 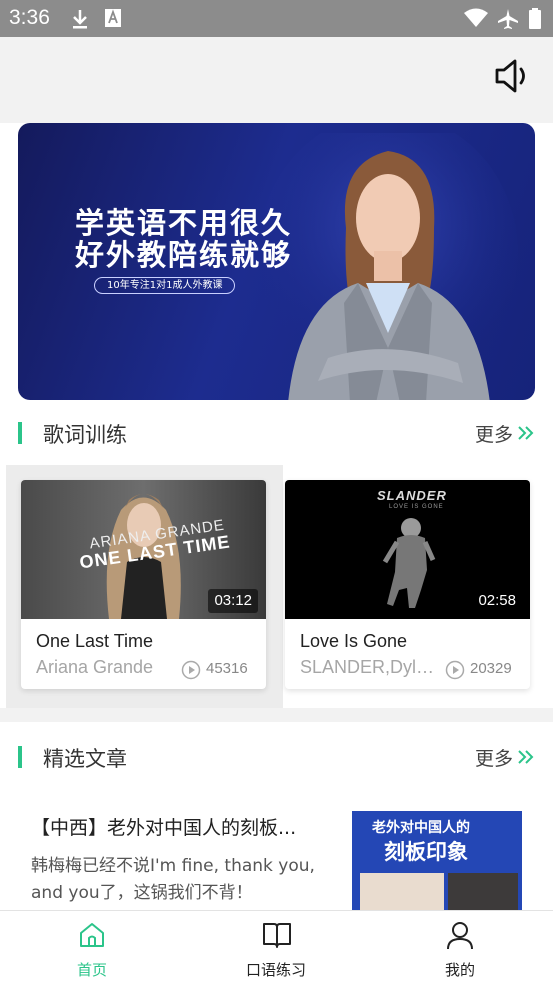 I want to click on person-icon, so click(x=460, y=936).